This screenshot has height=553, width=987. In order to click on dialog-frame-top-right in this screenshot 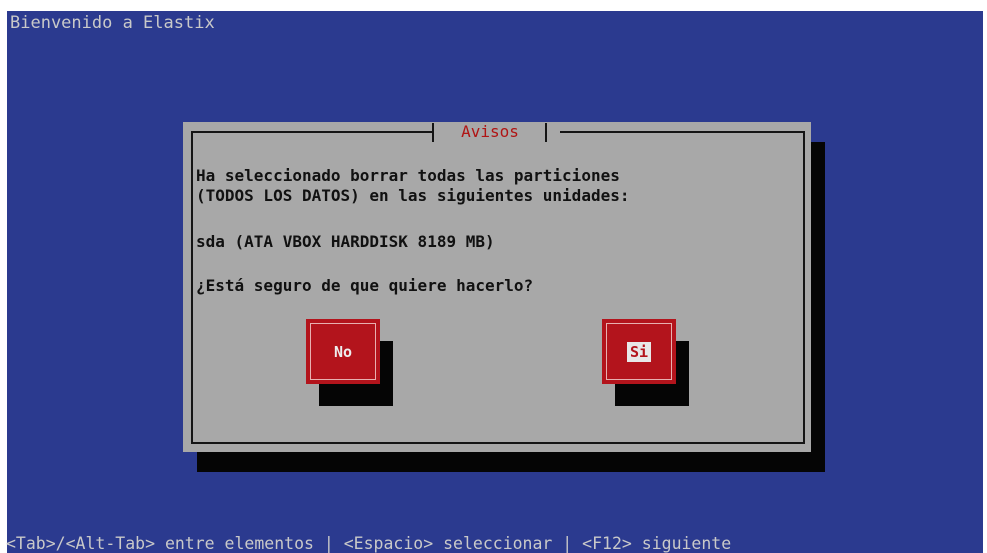, I will do `click(682, 132)`.